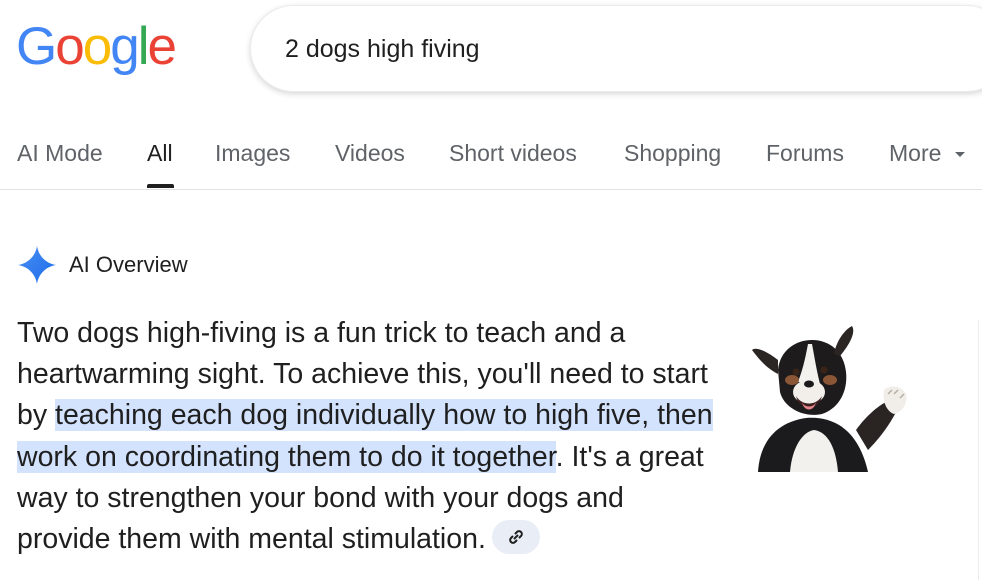 The width and height of the screenshot is (982, 580). Describe the element at coordinates (585, 49) in the screenshot. I see `search-input` at that location.